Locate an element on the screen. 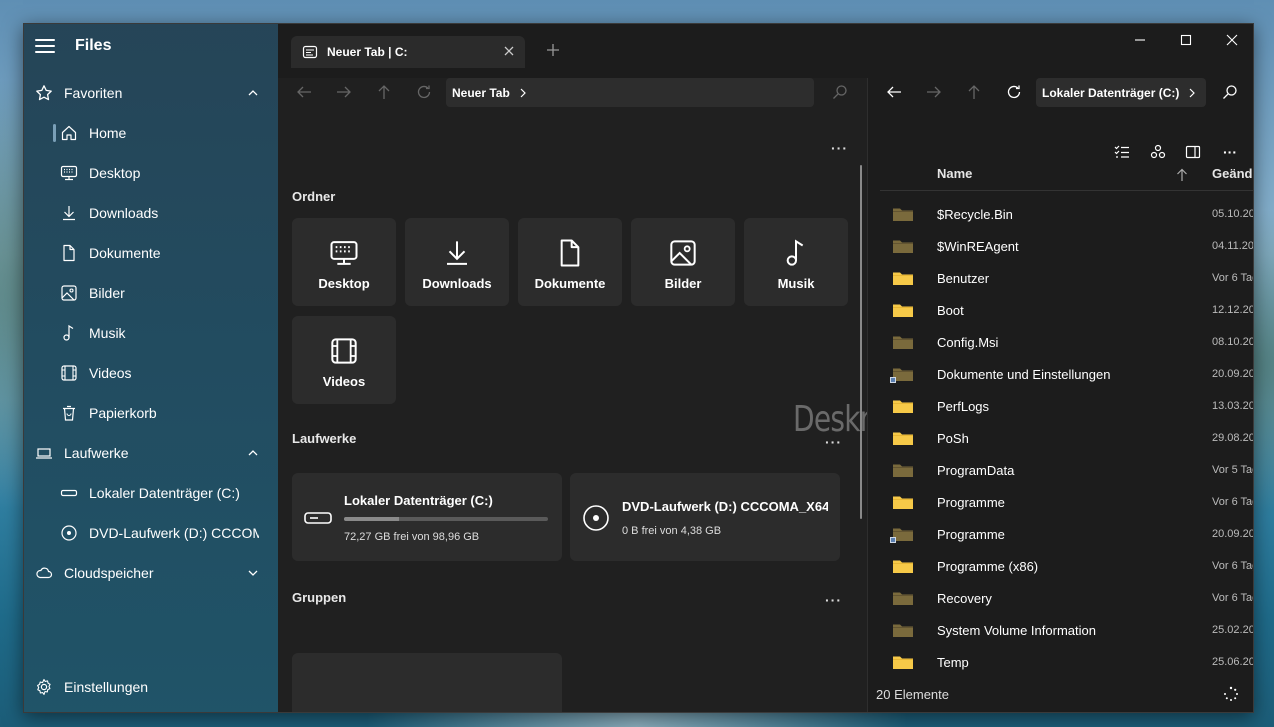 Image resolution: width=1274 pixels, height=727 pixels. file-row: Dokumente und Einstellungen 20.09.2021 is located at coordinates (1066, 374).